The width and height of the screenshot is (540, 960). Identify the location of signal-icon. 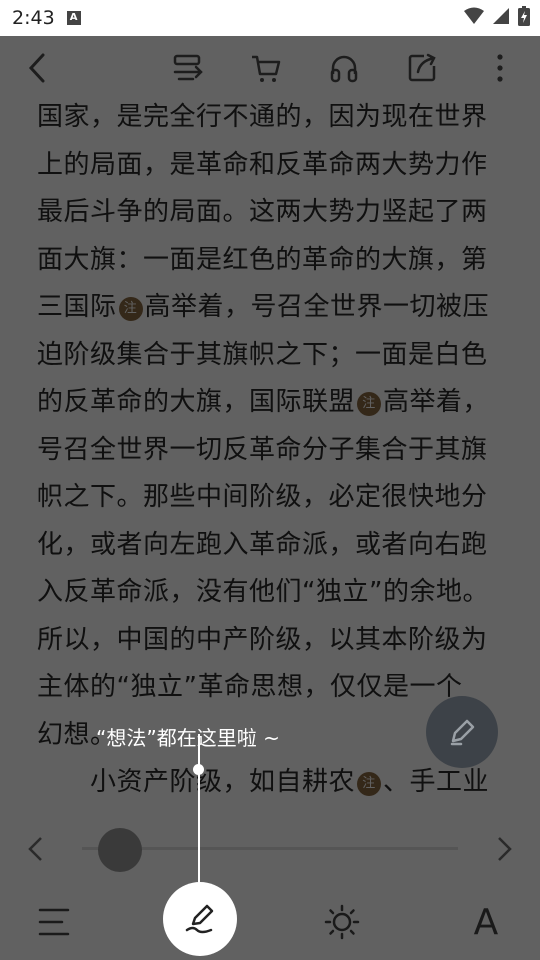
(501, 16).